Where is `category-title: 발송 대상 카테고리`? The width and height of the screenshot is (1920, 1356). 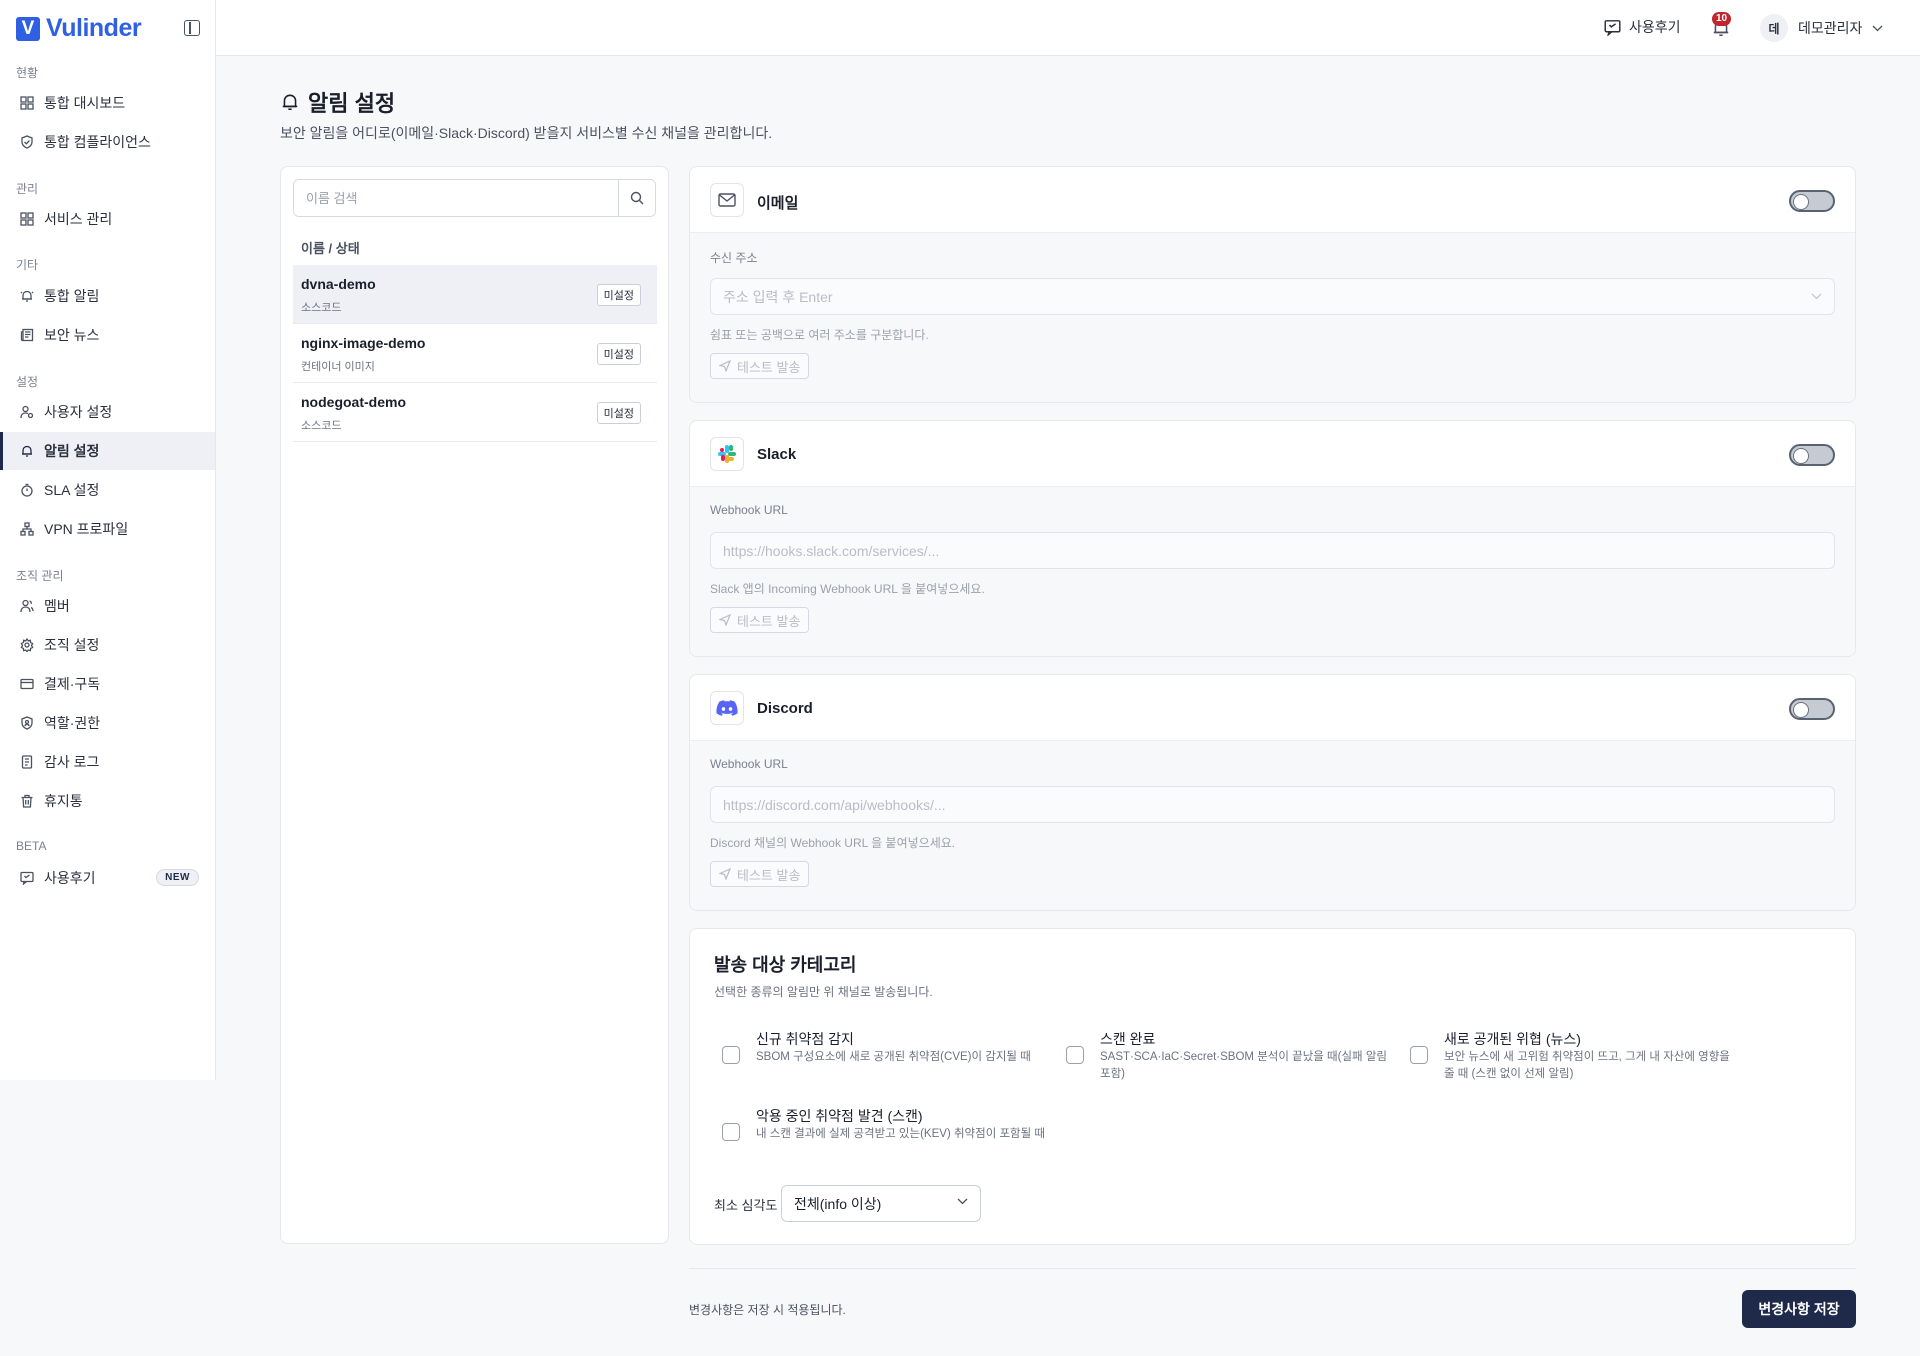 category-title: 발송 대상 카테고리 is located at coordinates (785, 965).